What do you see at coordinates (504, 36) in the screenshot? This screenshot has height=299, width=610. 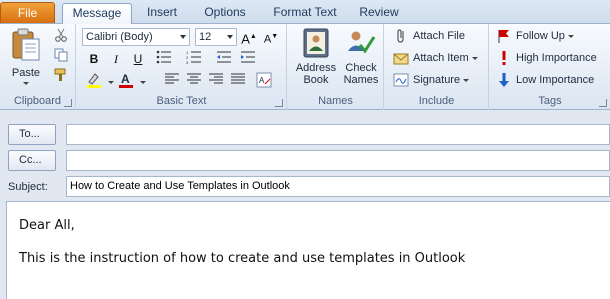 I see `flag-icon` at bounding box center [504, 36].